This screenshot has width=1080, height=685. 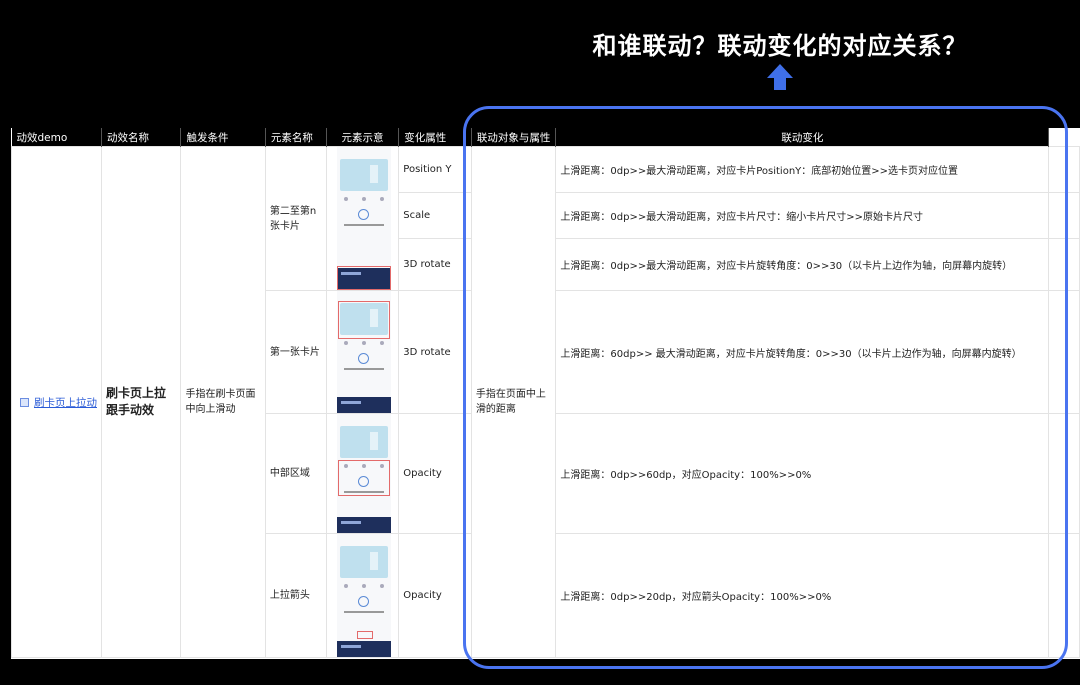 What do you see at coordinates (435, 169) in the screenshot?
I see `property-cell: Position Y` at bounding box center [435, 169].